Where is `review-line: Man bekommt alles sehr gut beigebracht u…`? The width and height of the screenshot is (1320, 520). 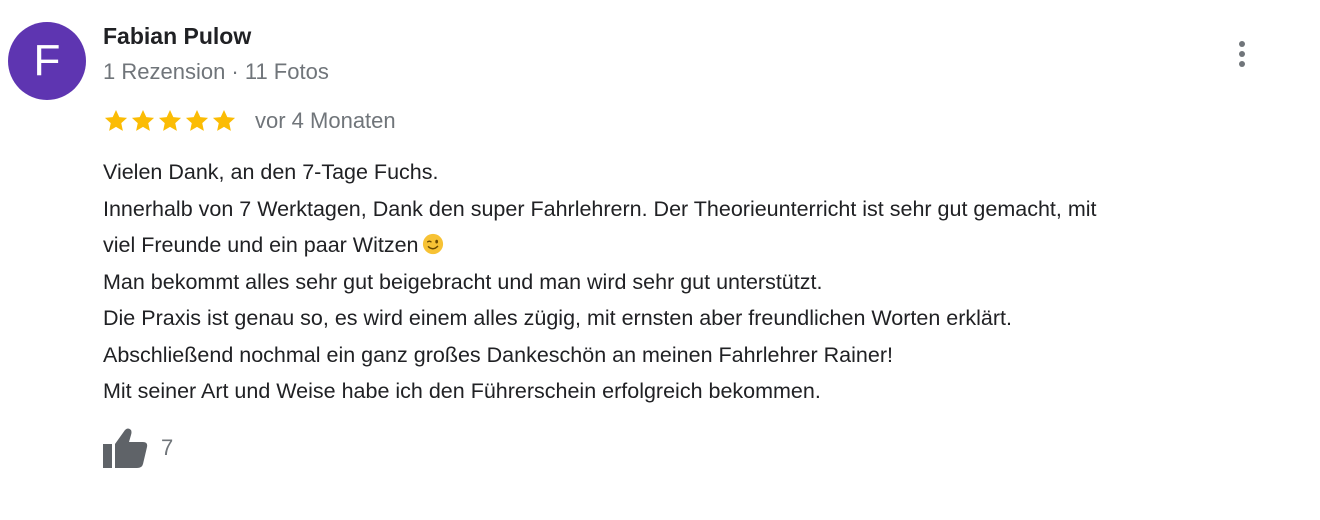 review-line: Man bekommt alles sehr gut beigebracht u… is located at coordinates (463, 281).